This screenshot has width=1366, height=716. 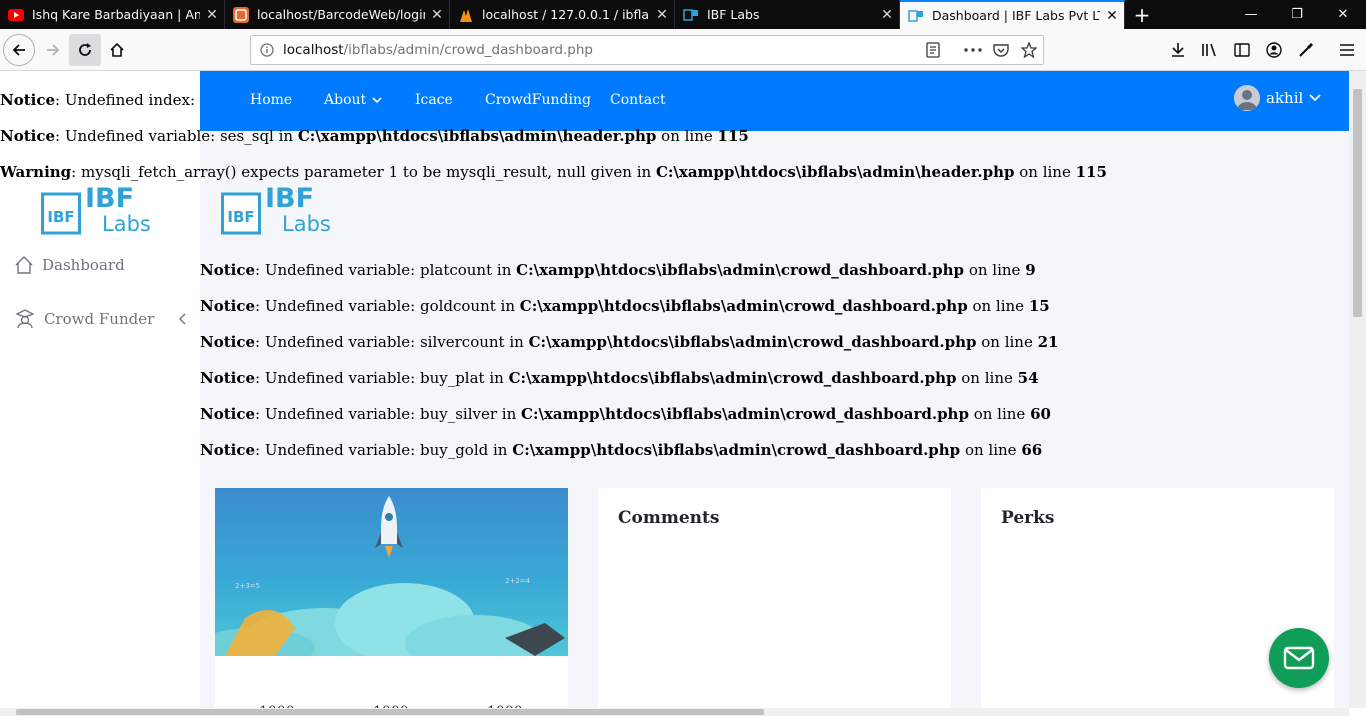 What do you see at coordinates (19, 50) in the screenshot?
I see `back-button` at bounding box center [19, 50].